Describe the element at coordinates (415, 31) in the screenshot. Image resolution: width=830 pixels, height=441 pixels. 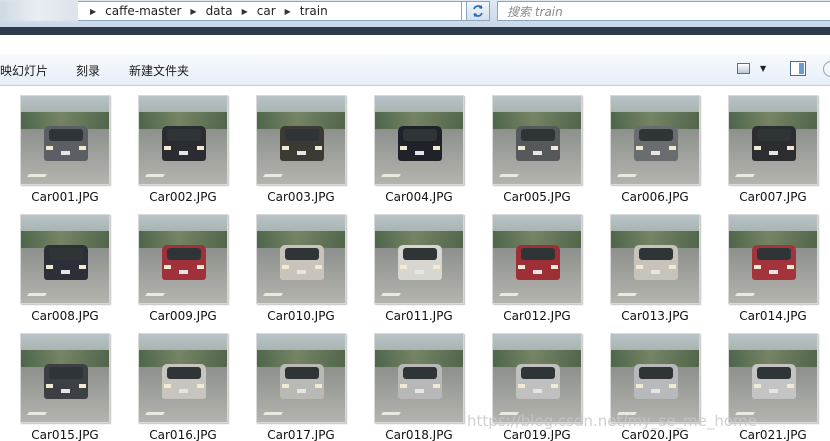
I see `window-divider` at that location.